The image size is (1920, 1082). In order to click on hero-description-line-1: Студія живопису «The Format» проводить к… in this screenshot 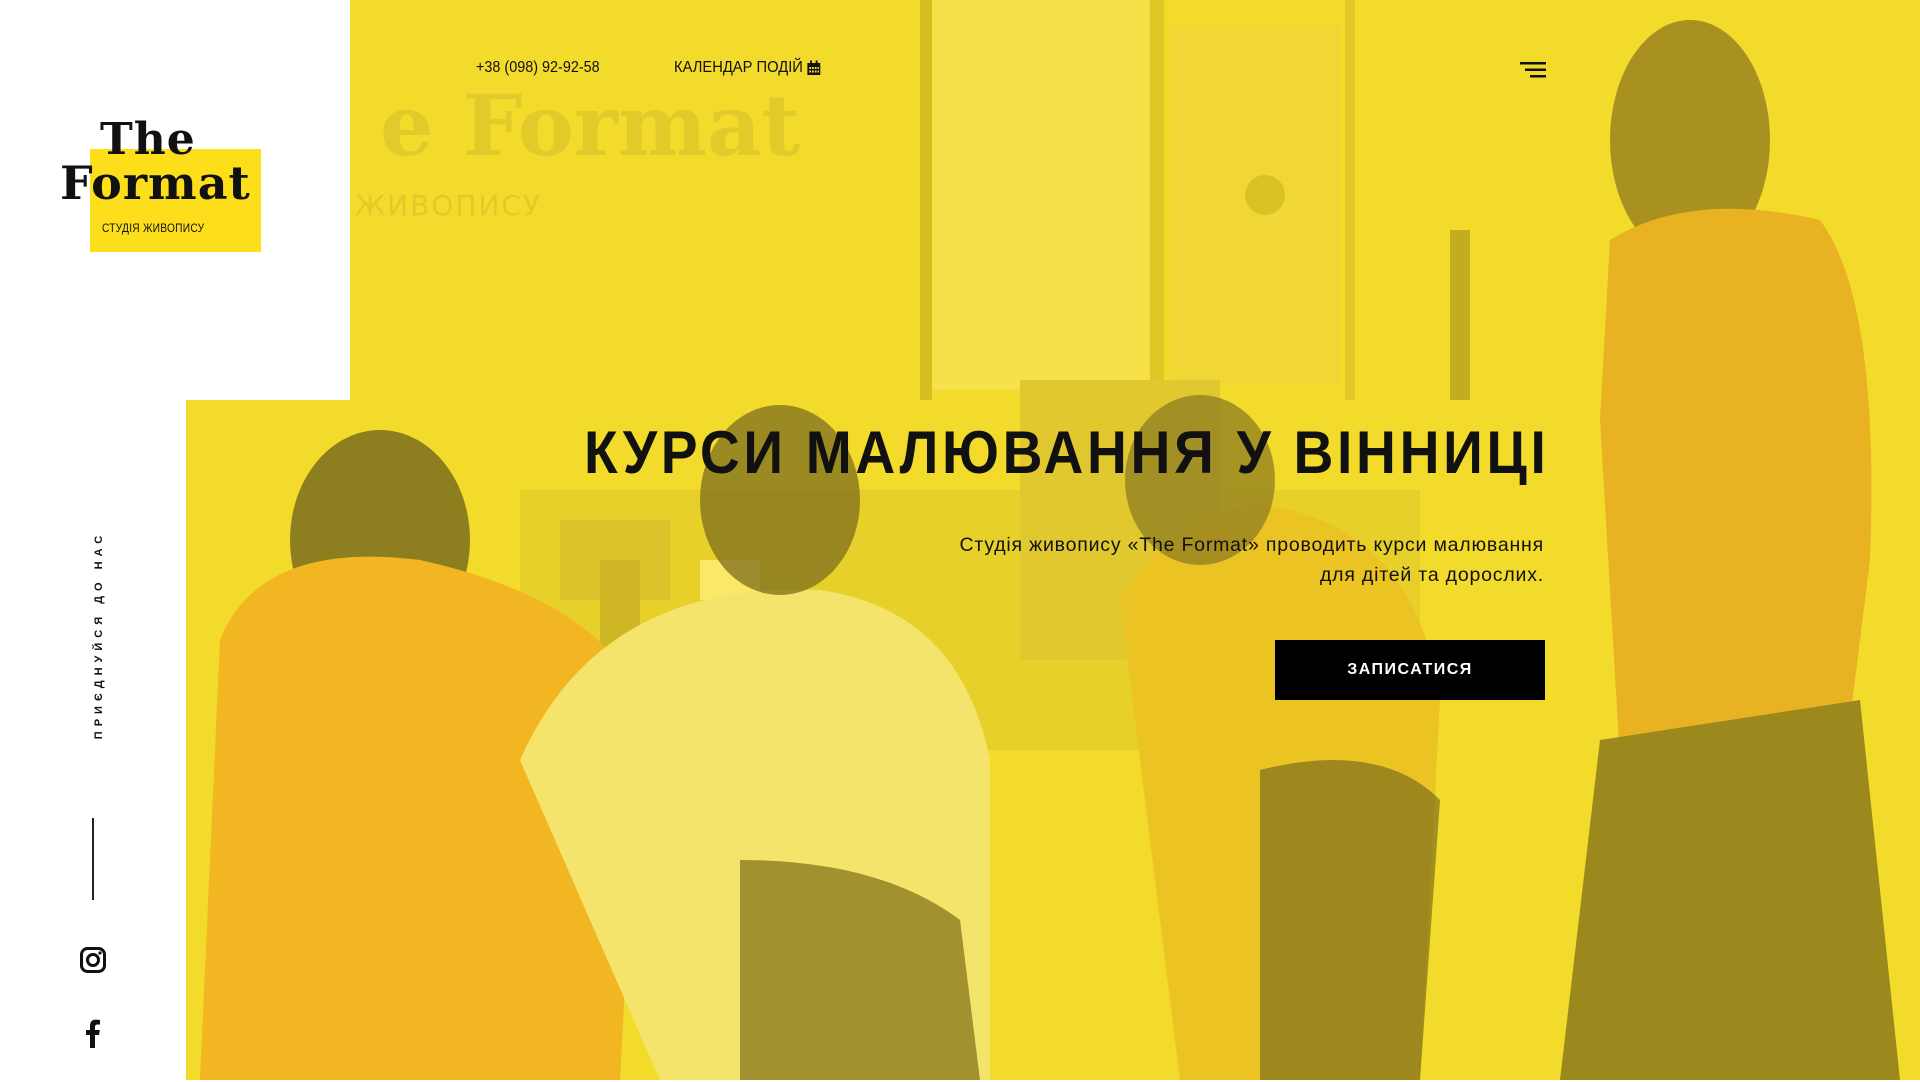, I will do `click(1251, 545)`.